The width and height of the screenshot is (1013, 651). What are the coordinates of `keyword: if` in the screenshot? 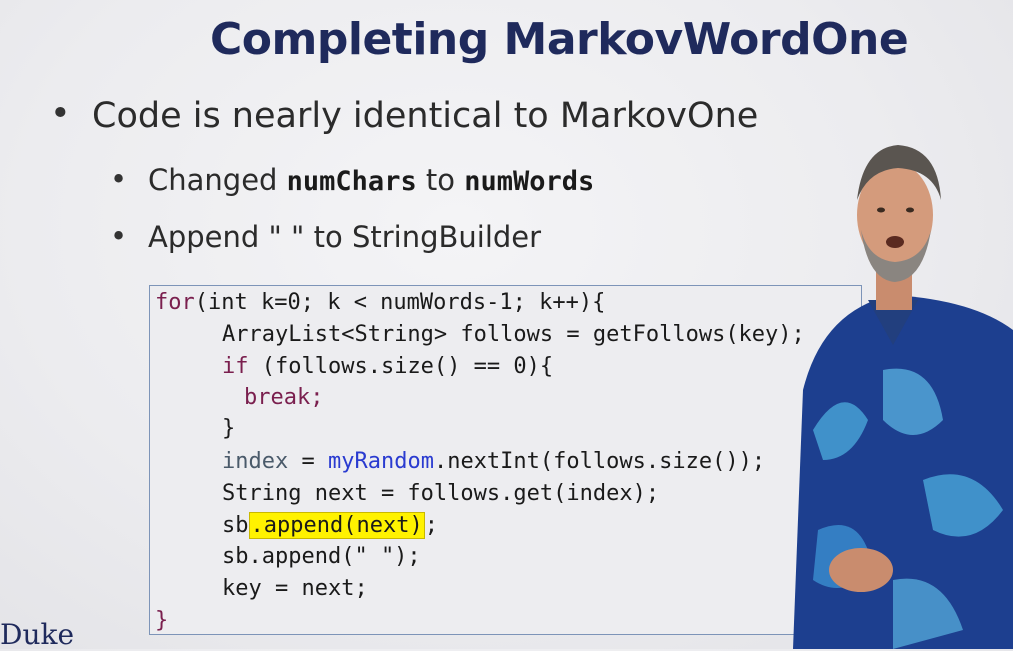 It's located at (235, 366).